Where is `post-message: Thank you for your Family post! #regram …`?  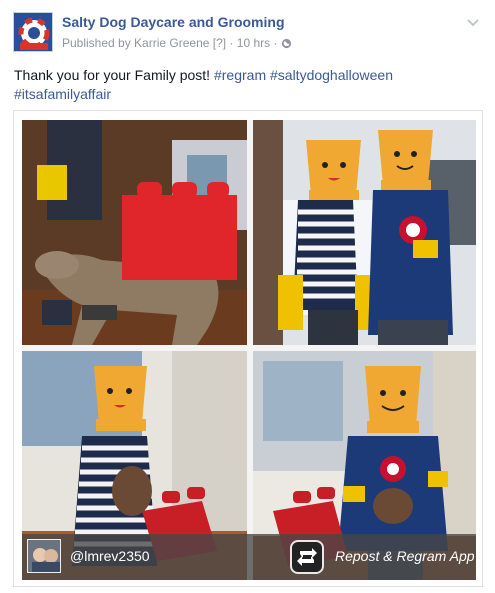
post-message: Thank you for your Family post! #regram … is located at coordinates (247, 85).